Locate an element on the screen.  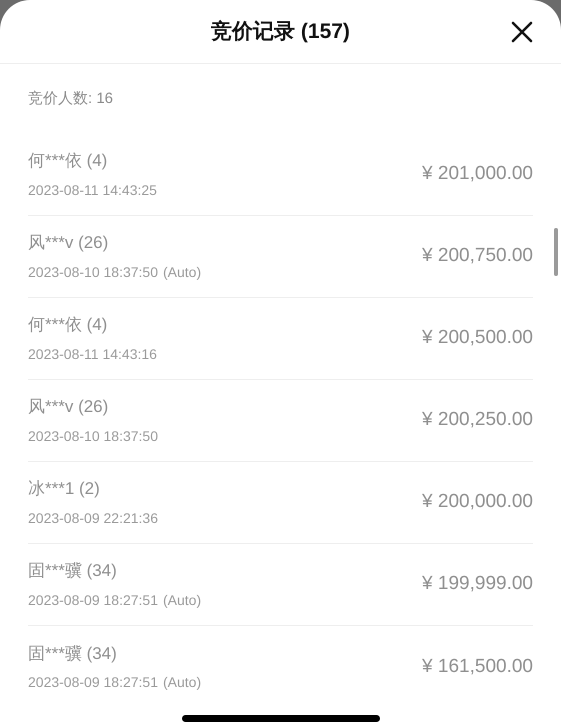
bidder-name: 冰***1 (2) is located at coordinates (64, 489).